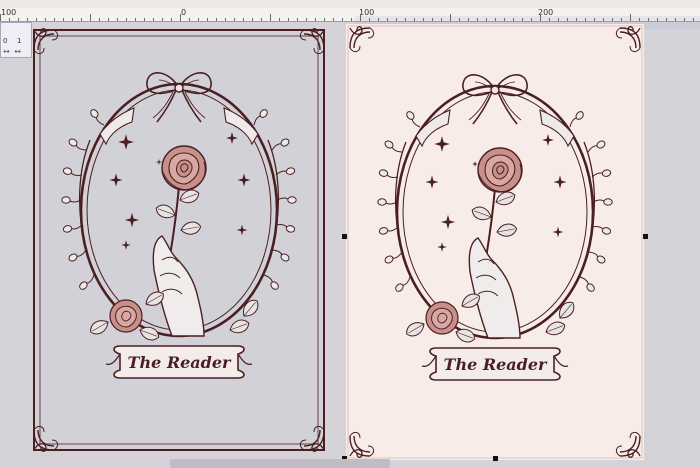  What do you see at coordinates (19, 41) in the screenshot?
I see `mini-cell-b: 1` at bounding box center [19, 41].